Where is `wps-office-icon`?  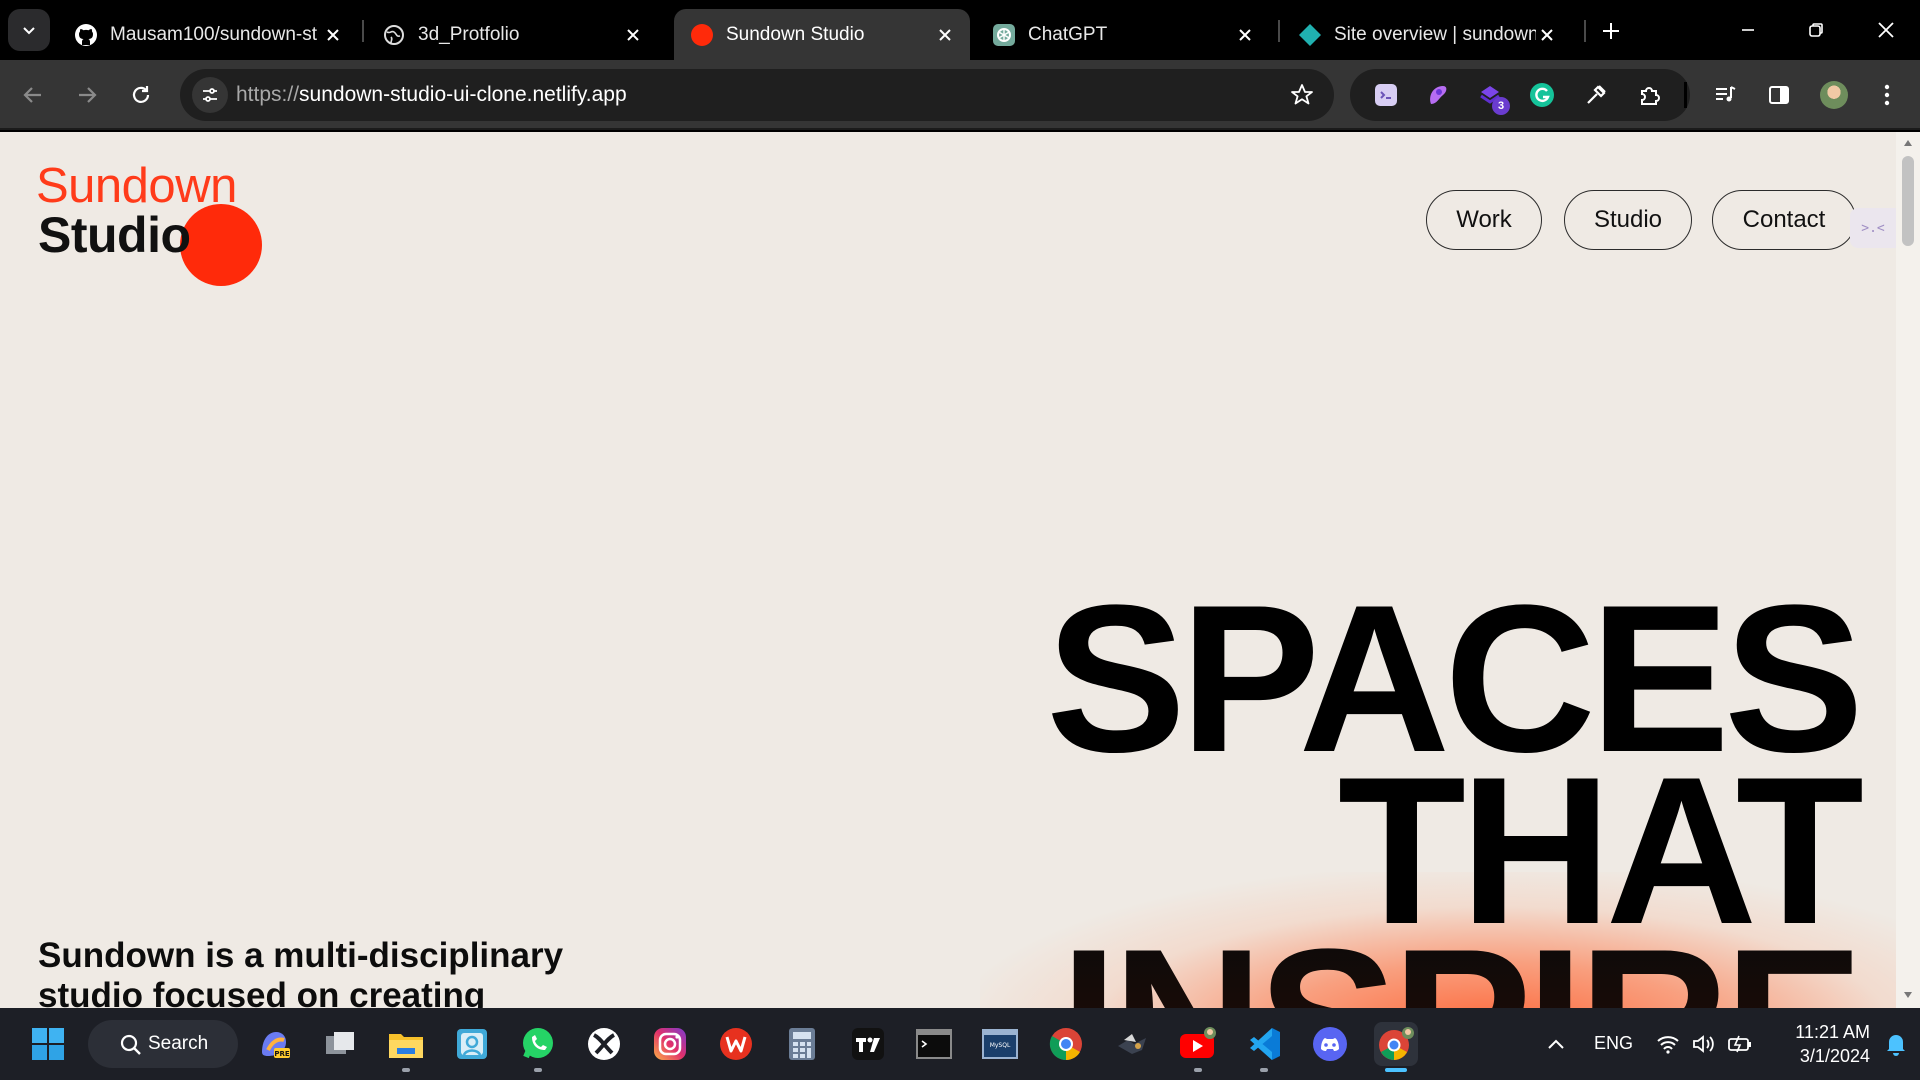
wps-office-icon is located at coordinates (736, 1044).